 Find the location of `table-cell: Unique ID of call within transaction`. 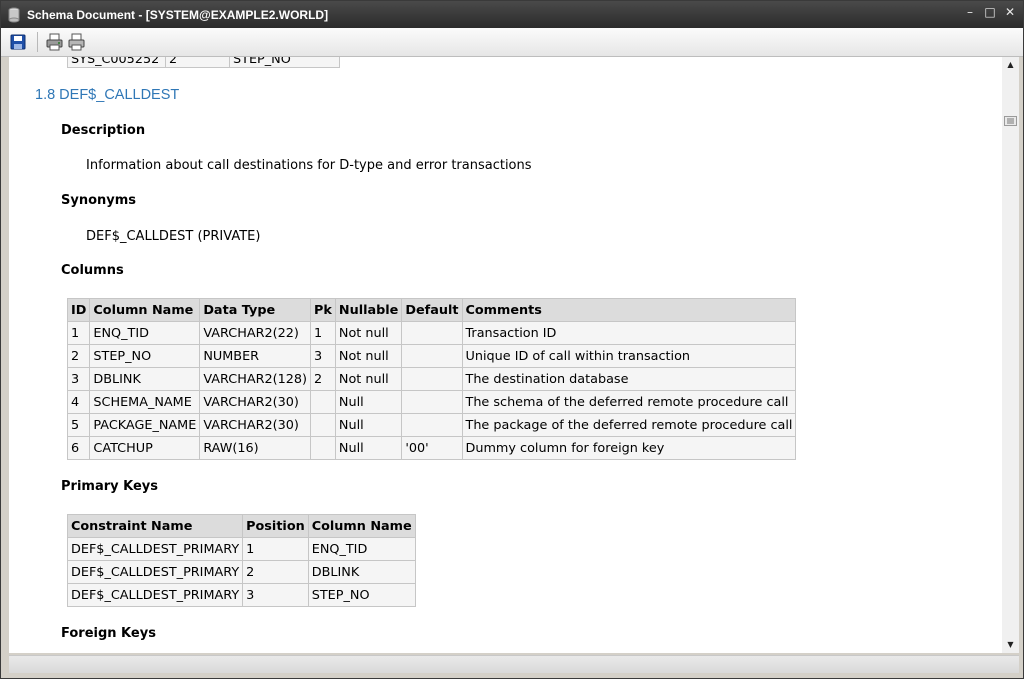

table-cell: Unique ID of call within transaction is located at coordinates (629, 356).